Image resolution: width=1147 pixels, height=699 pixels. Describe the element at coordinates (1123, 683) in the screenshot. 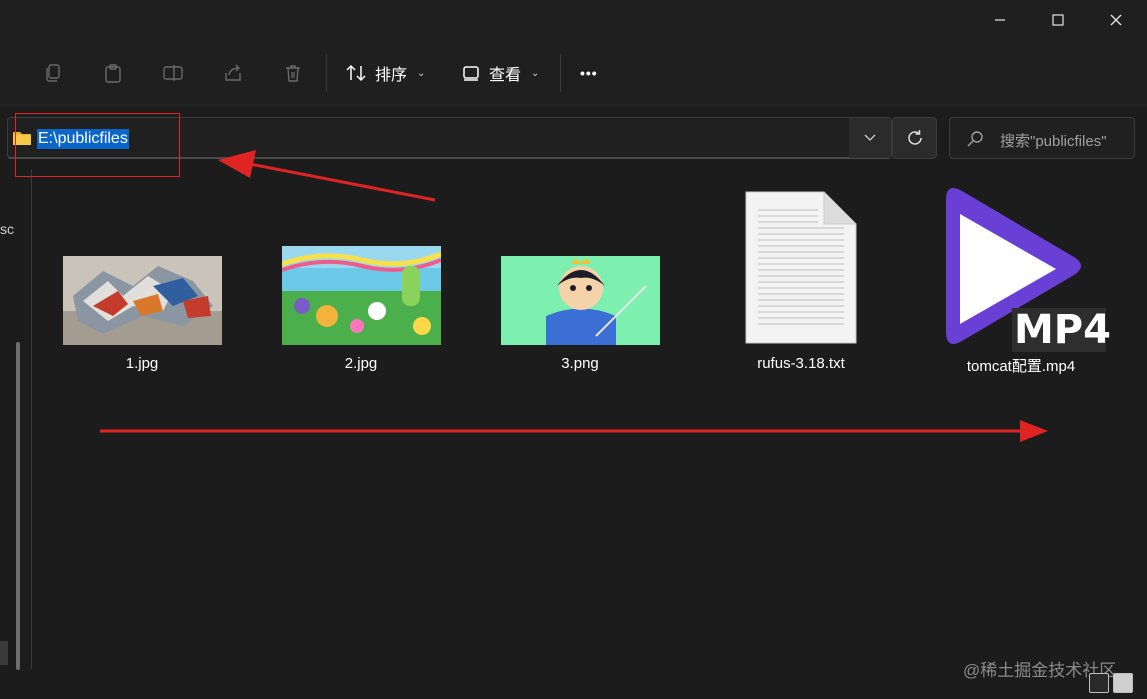

I see `large-icons-view-button` at that location.